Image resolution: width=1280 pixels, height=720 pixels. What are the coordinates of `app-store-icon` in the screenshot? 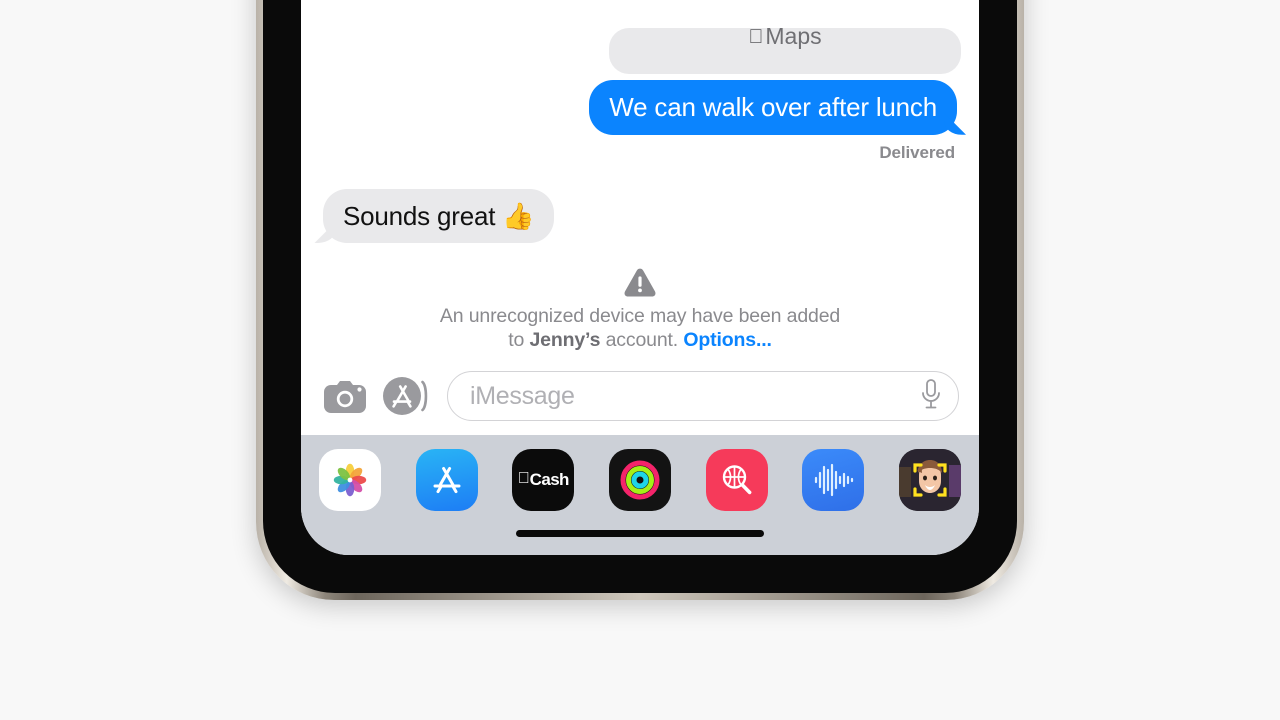 It's located at (407, 396).